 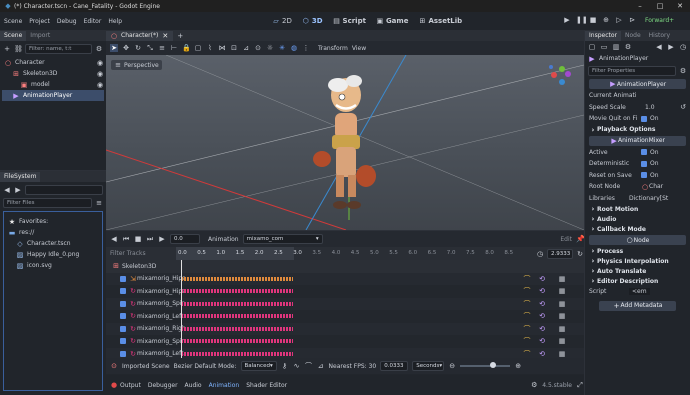 I want to click on link-icon: ⛓, so click(x=18, y=49).